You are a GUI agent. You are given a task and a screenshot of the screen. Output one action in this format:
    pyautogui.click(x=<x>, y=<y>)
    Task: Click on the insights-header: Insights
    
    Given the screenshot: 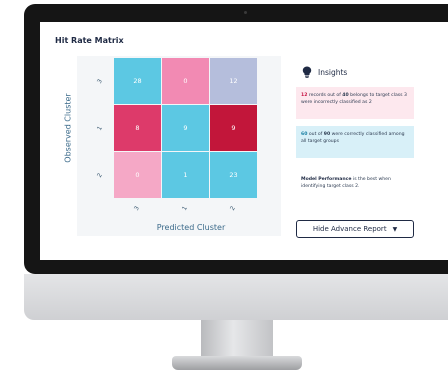 What is the action you would take?
    pyautogui.click(x=324, y=72)
    